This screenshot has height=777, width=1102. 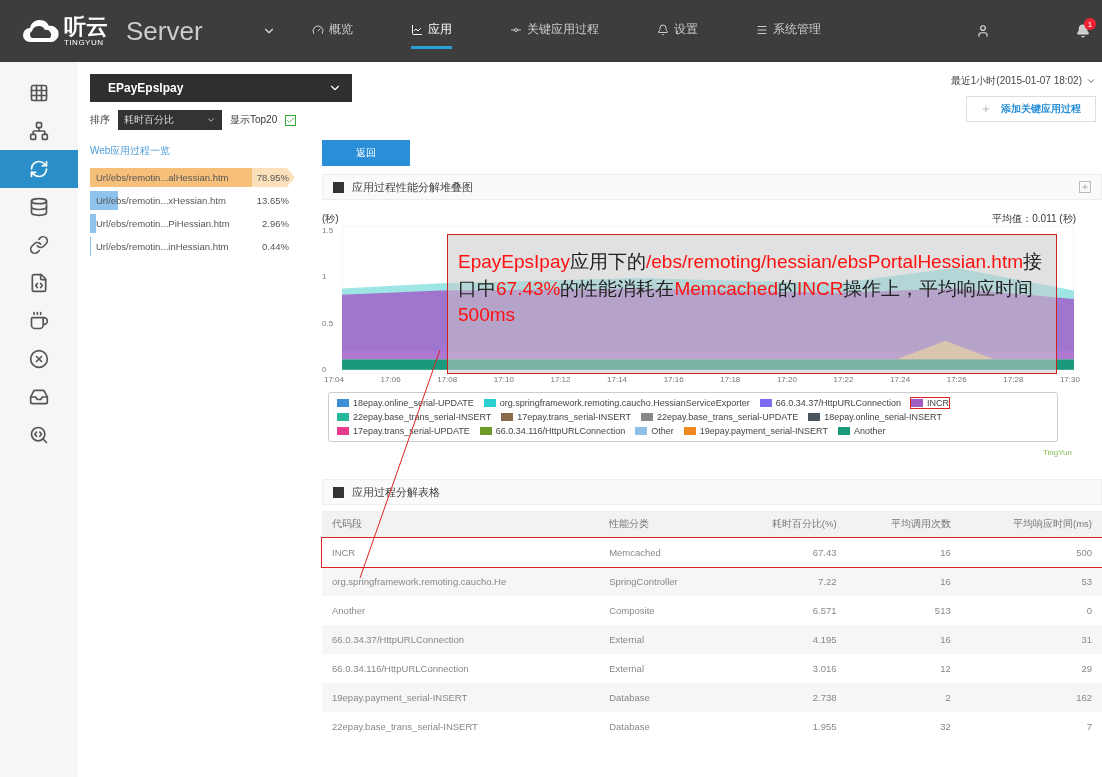 What do you see at coordinates (983, 31) in the screenshot?
I see `user-avatar-icon` at bounding box center [983, 31].